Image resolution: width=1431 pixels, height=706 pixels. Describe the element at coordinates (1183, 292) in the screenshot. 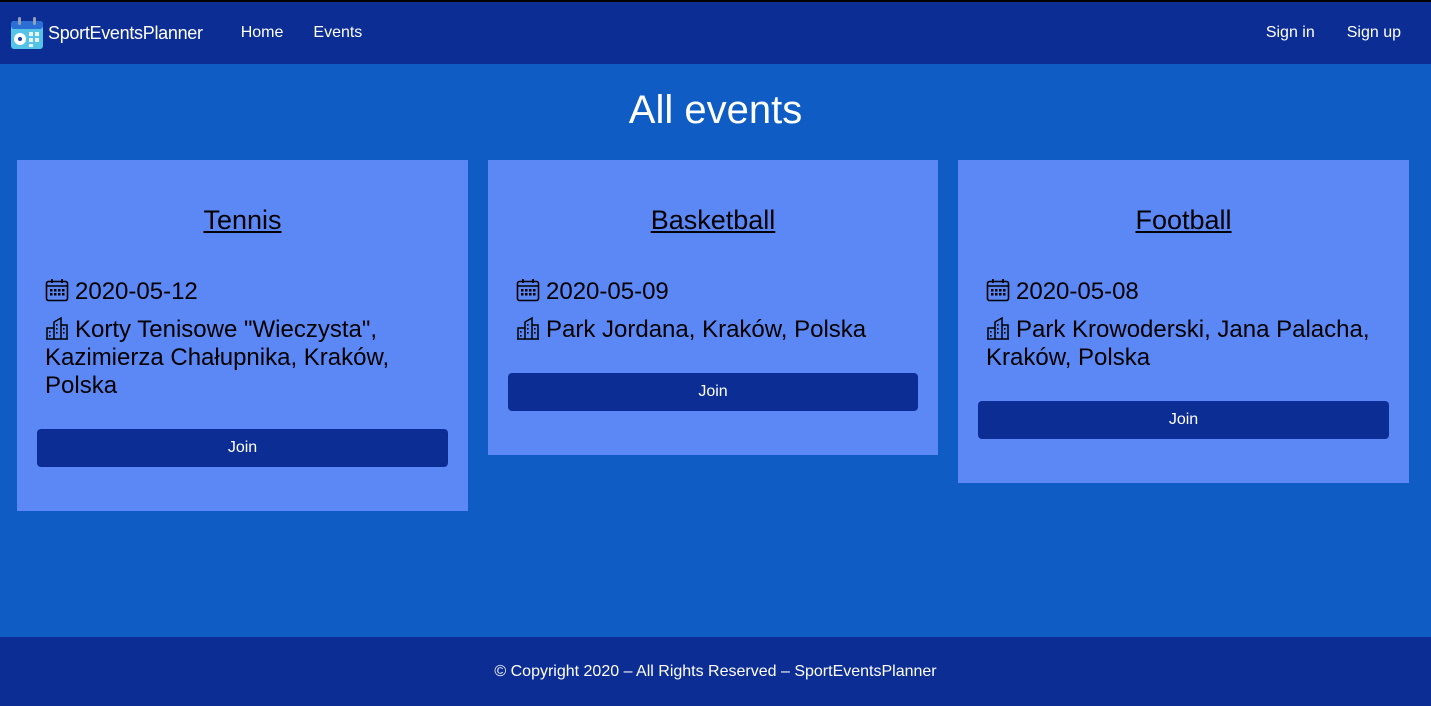

I see `event-date: 2020-05-08` at that location.